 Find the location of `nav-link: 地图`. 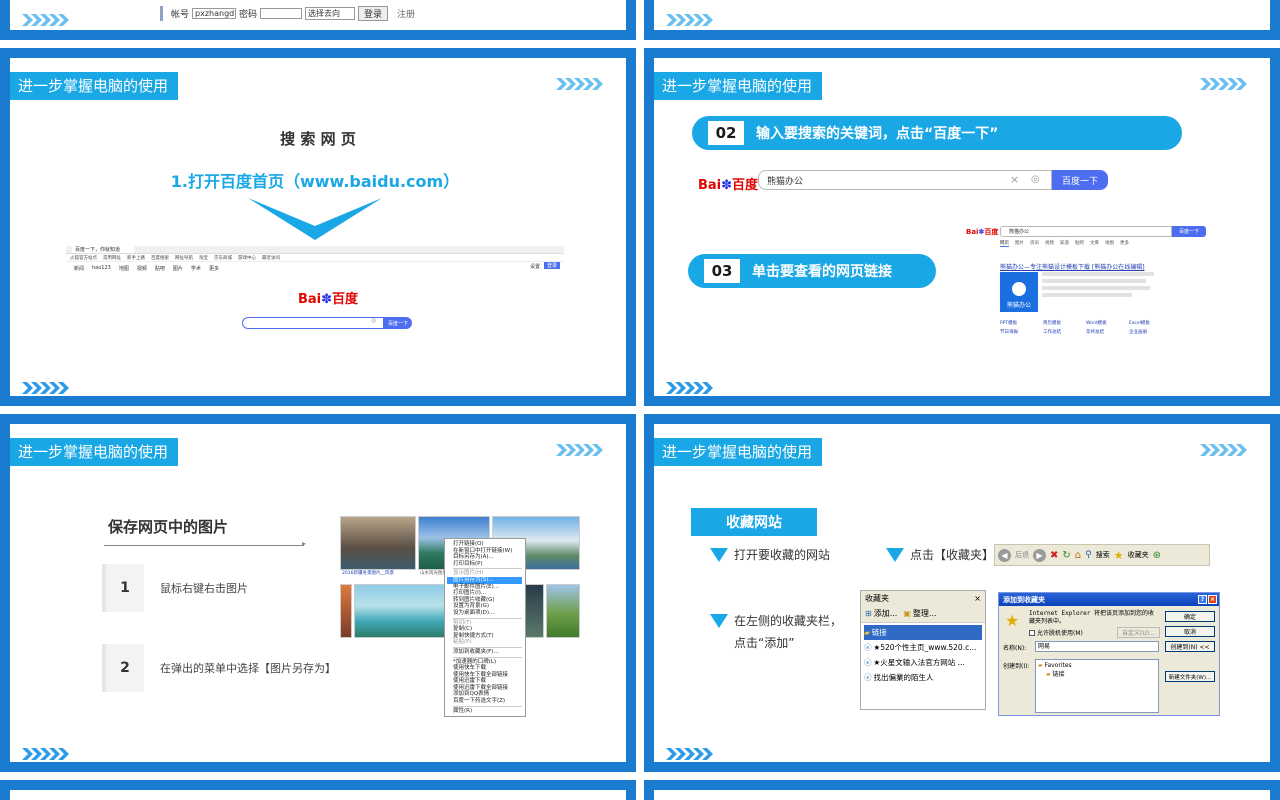

nav-link: 地图 is located at coordinates (124, 268).